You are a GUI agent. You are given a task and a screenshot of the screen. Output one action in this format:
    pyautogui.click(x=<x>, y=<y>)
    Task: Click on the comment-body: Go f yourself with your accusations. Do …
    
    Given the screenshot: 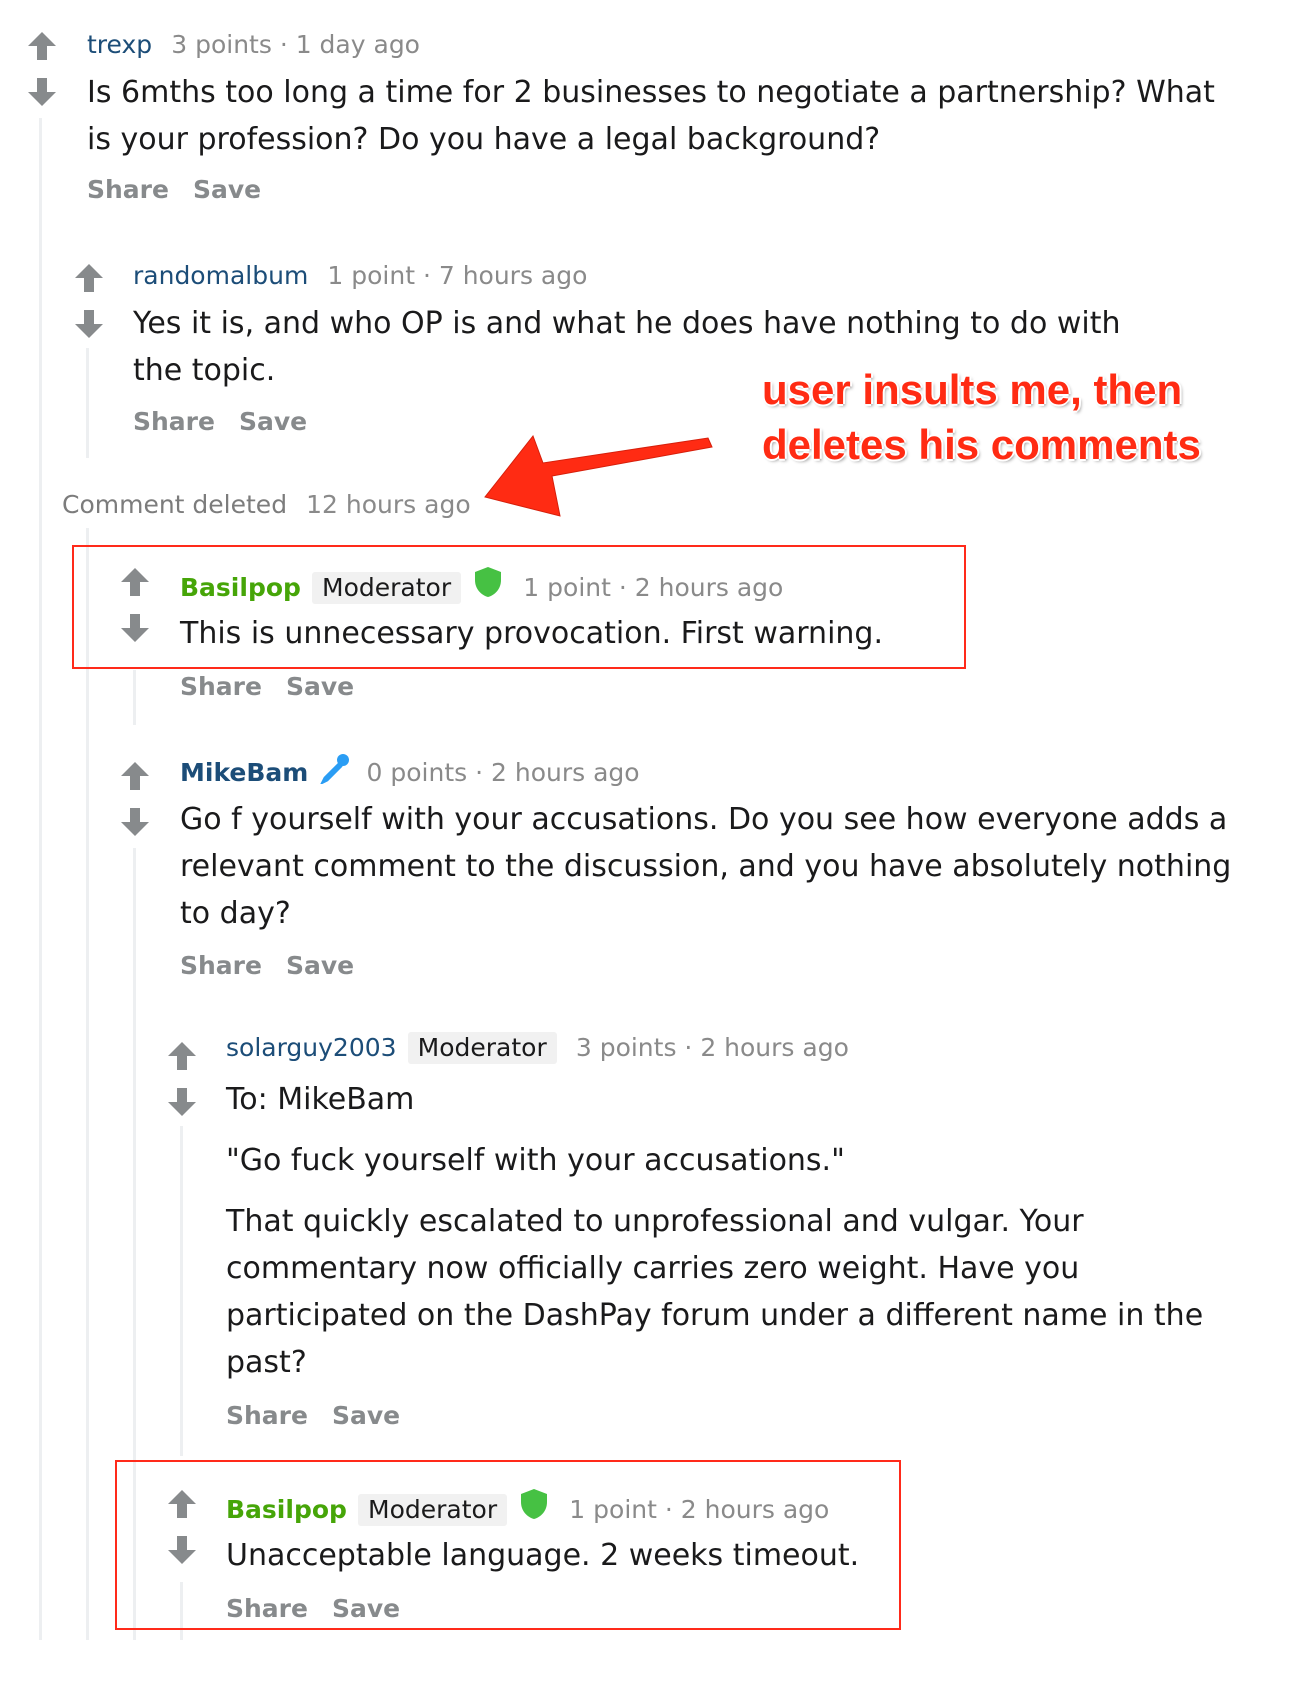 What is the action you would take?
    pyautogui.click(x=710, y=873)
    